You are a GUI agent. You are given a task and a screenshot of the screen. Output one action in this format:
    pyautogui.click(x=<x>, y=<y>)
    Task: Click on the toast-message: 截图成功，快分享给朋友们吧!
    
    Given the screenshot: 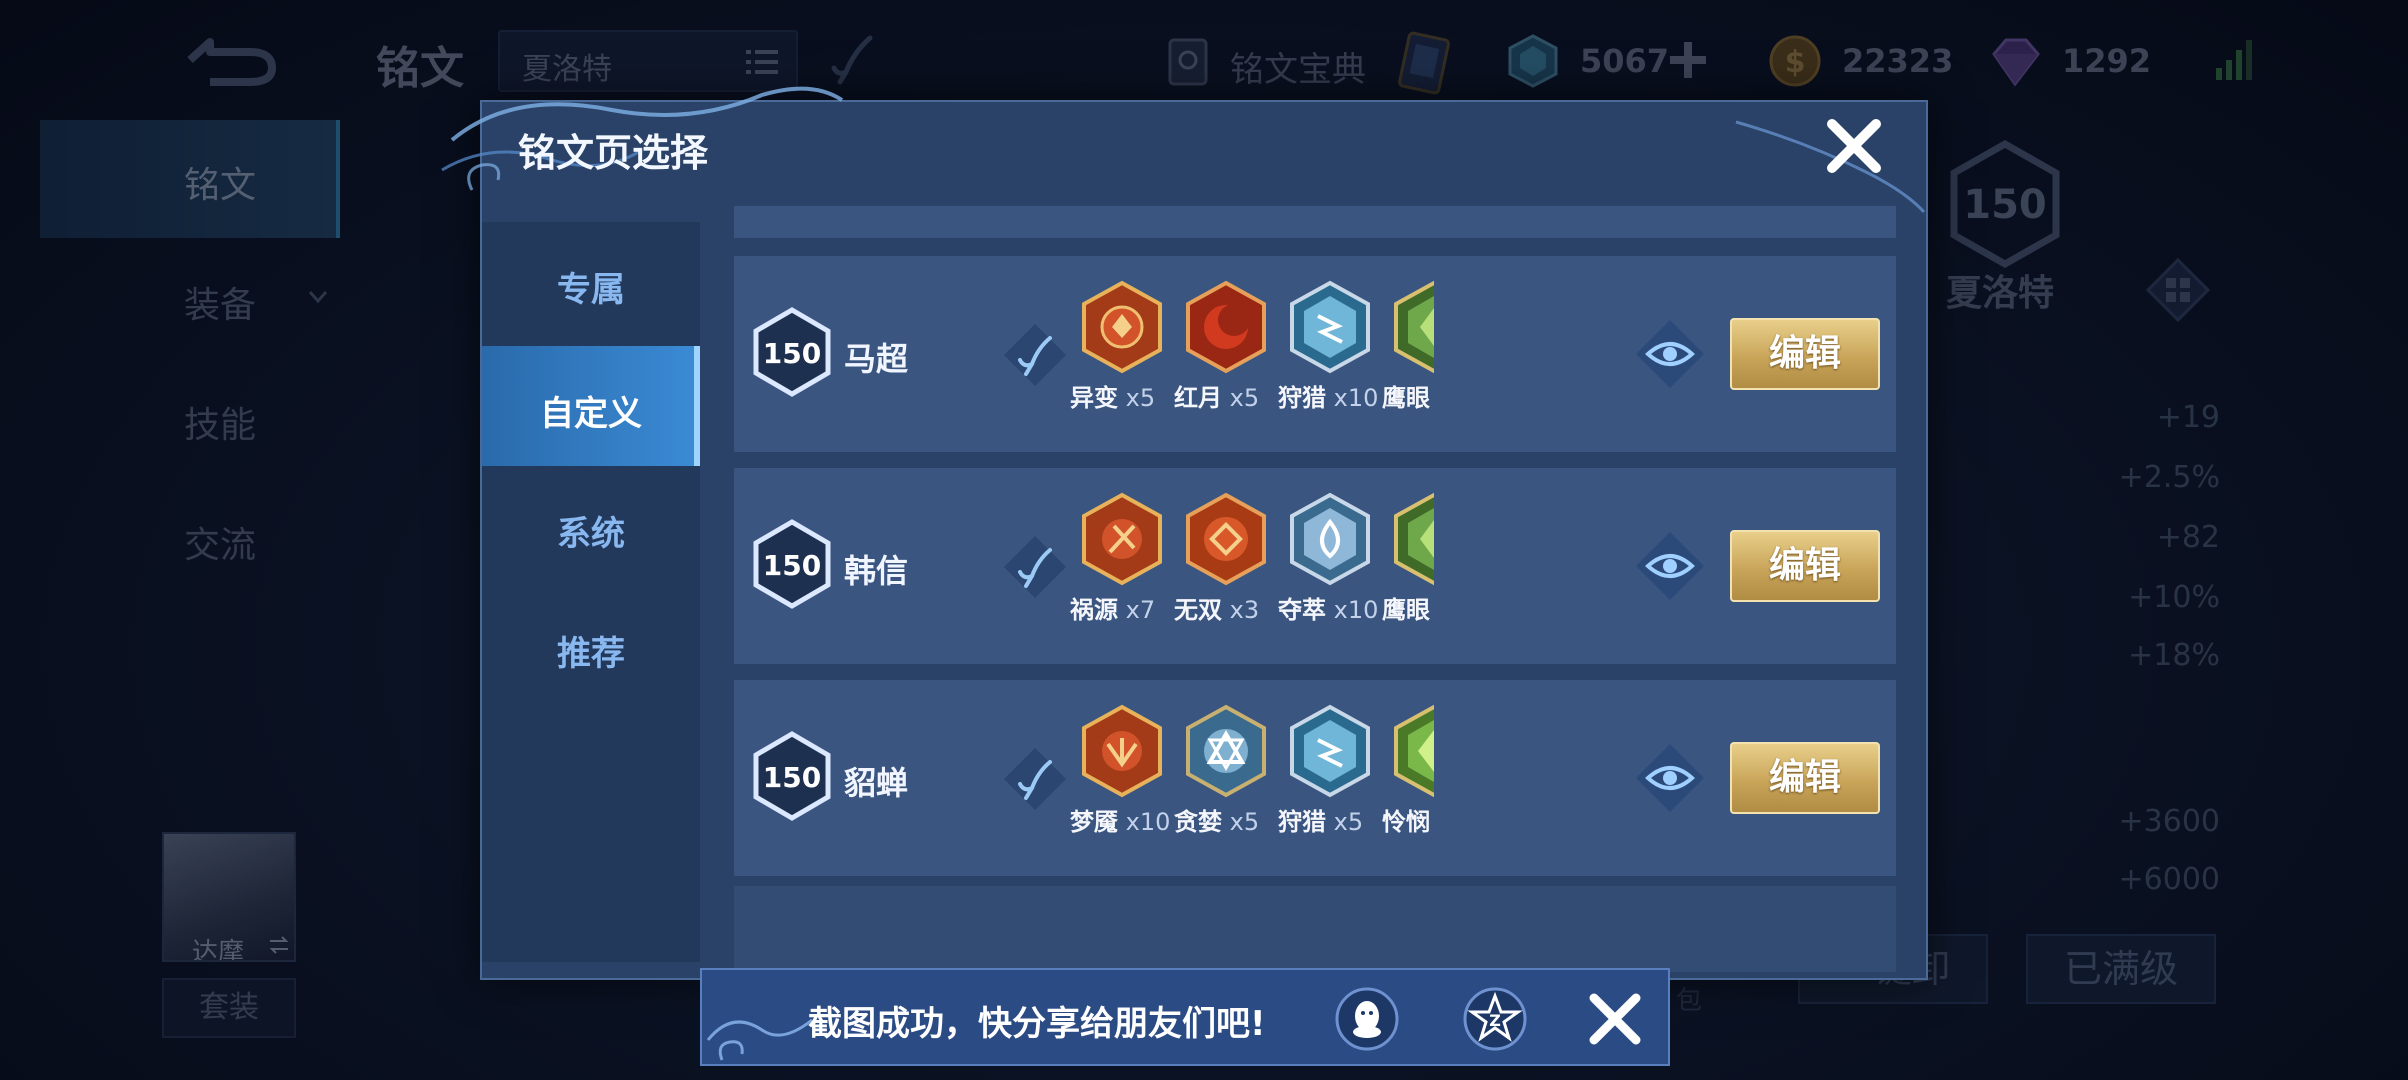 What is the action you would take?
    pyautogui.click(x=1037, y=1024)
    